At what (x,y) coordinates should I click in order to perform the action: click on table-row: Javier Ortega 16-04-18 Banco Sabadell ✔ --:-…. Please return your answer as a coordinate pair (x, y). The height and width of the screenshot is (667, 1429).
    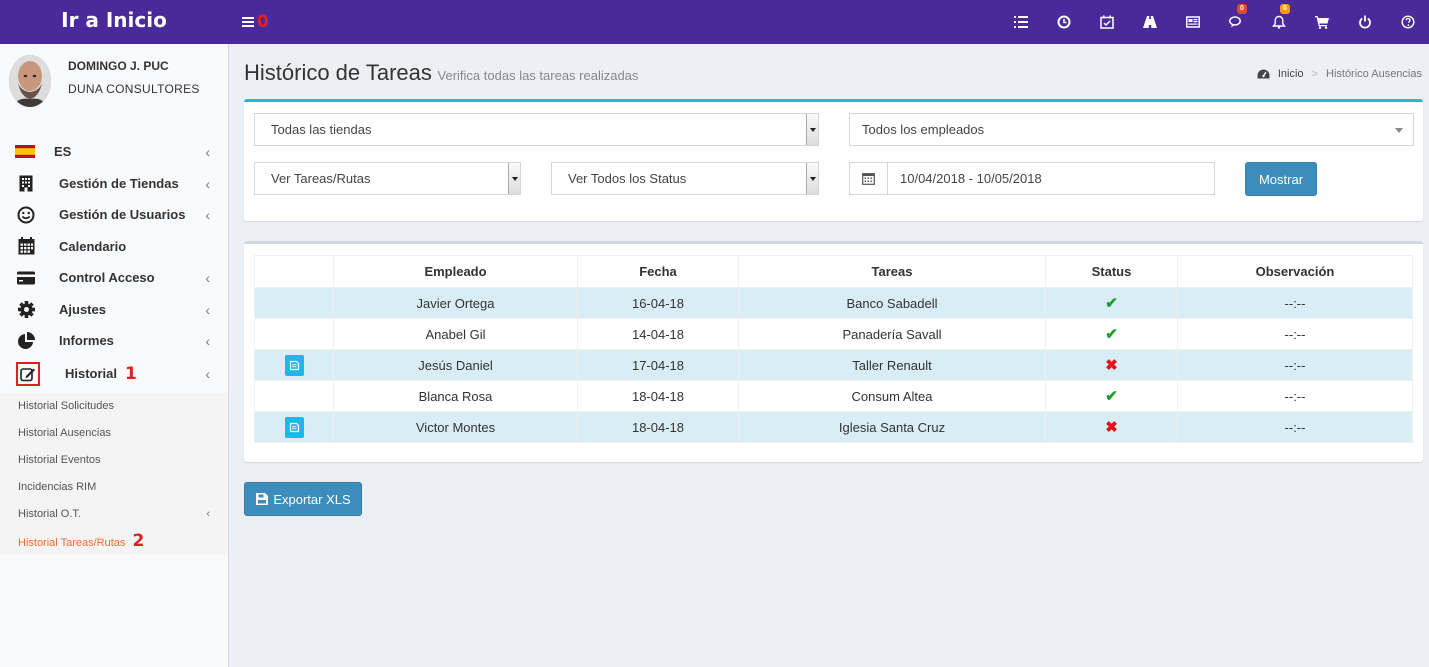
    Looking at the image, I should click on (833, 303).